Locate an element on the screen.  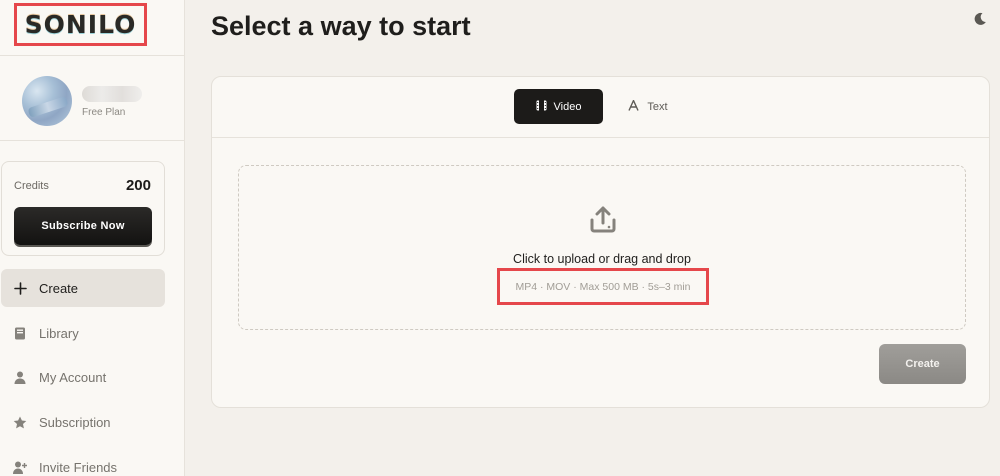
sidebar-item-label: Create is located at coordinates (59, 288).